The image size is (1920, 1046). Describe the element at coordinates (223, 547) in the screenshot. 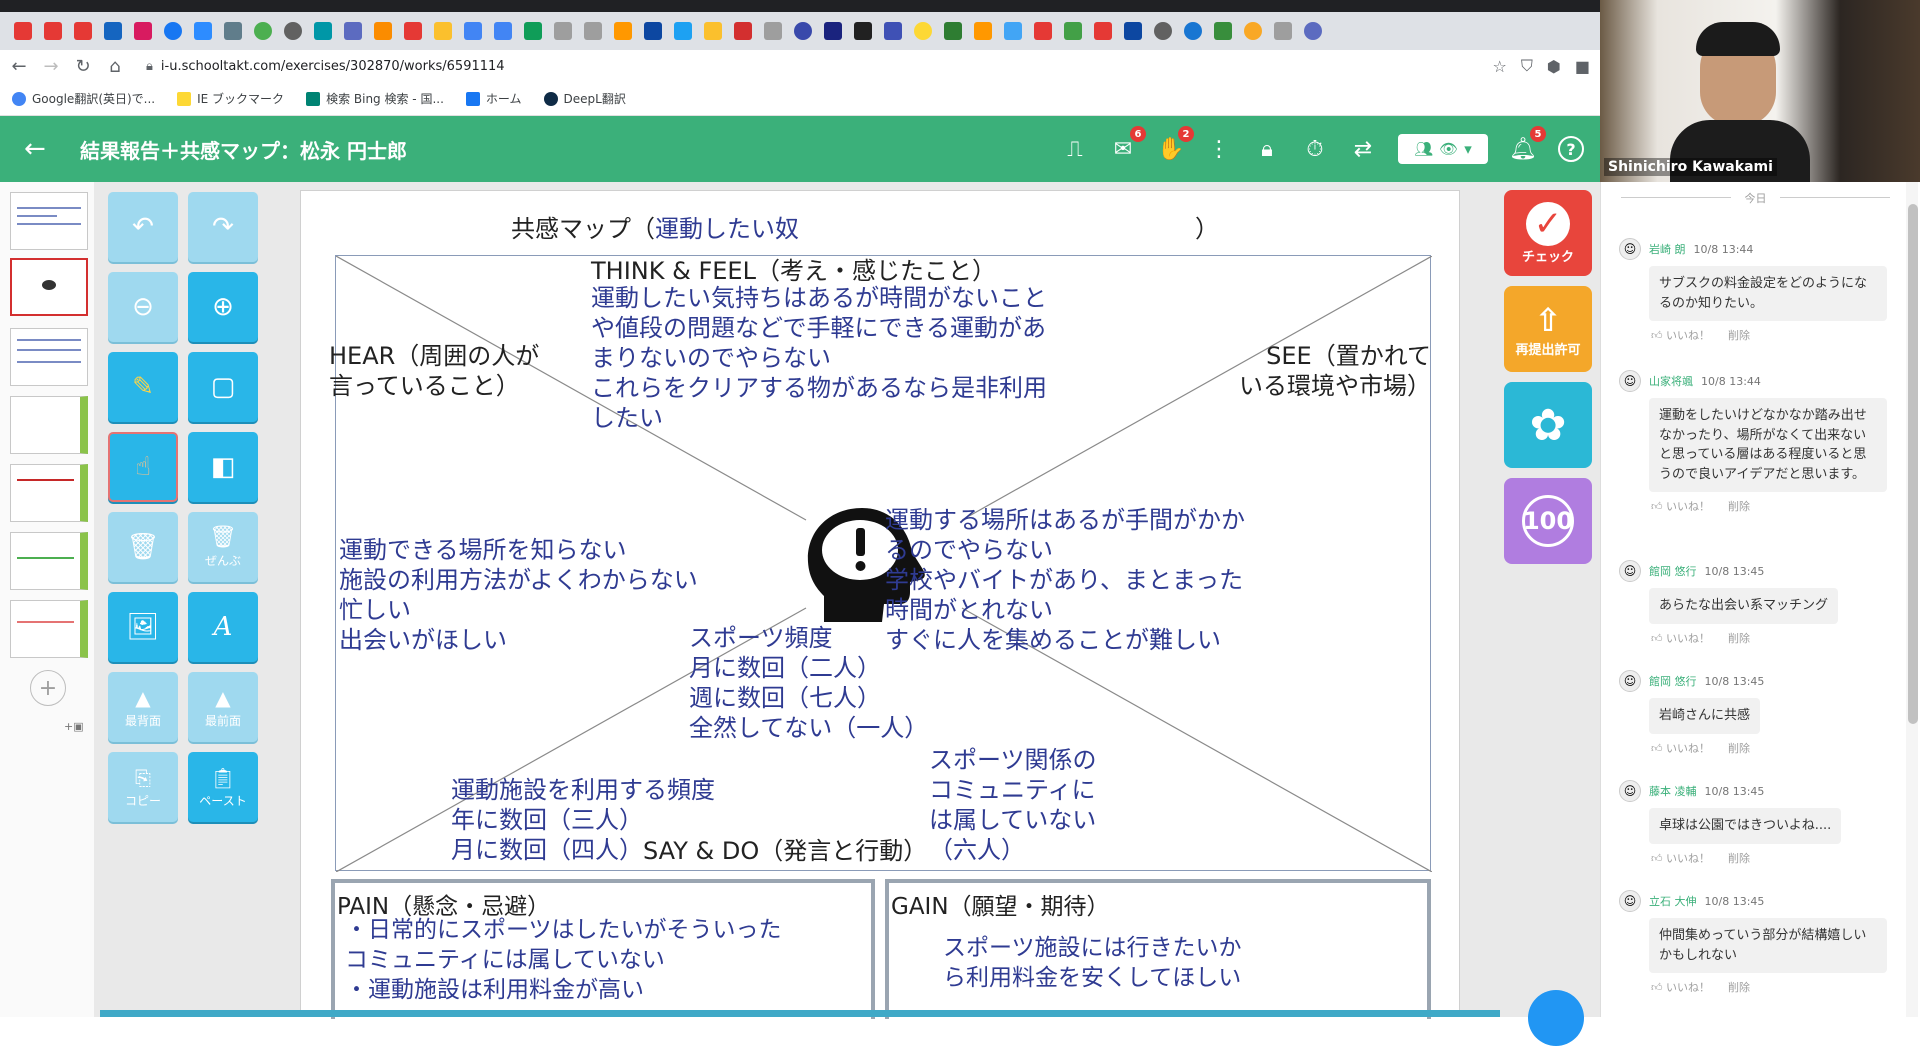

I see `delete-all-button: 🗑︎ ぜんぶ` at that location.